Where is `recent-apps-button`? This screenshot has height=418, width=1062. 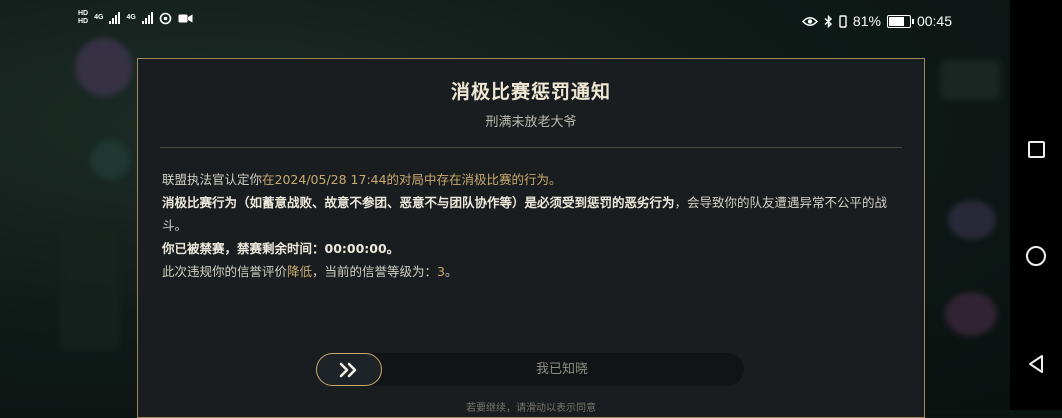
recent-apps-button is located at coordinates (1036, 149).